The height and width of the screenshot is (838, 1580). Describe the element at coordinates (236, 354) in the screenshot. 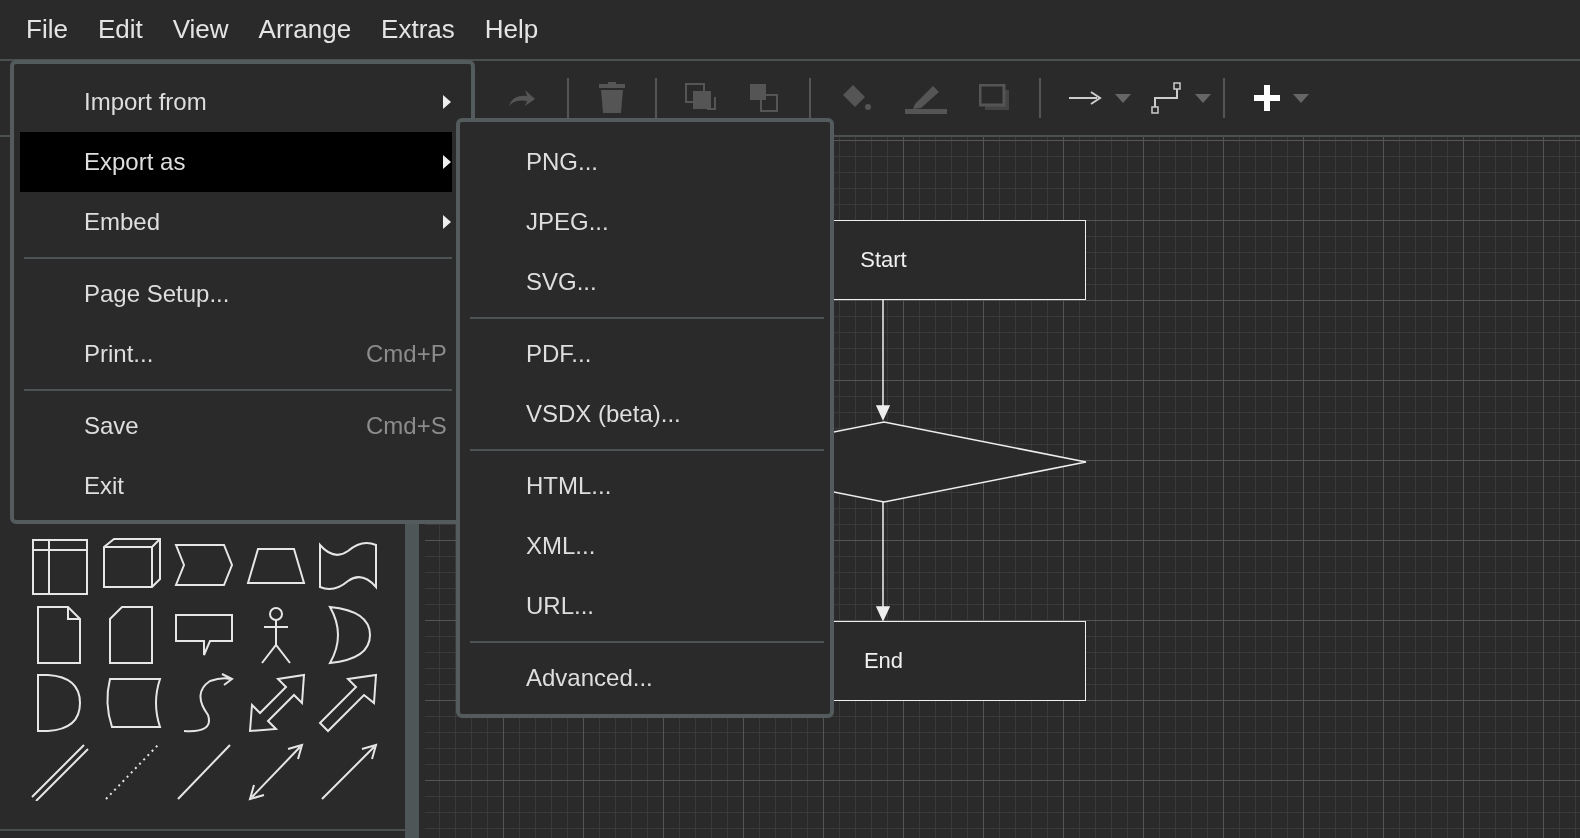

I see `menu-item: Print... Cmd+P` at that location.